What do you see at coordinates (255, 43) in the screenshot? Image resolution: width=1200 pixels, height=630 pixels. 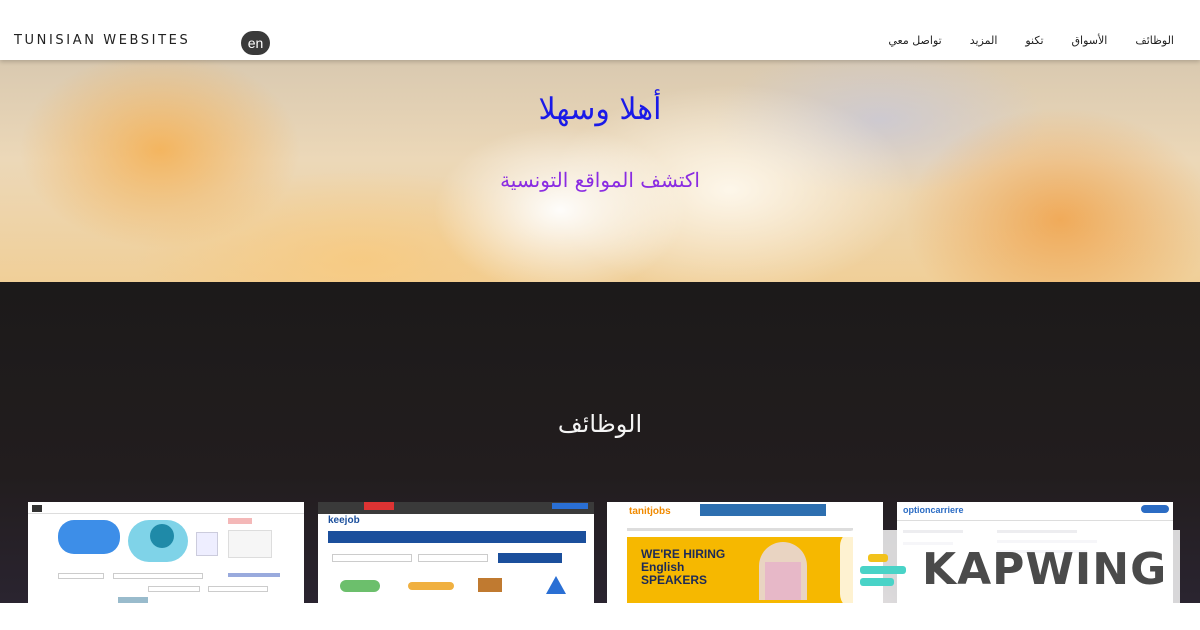 I see `language-toggle-button: en` at bounding box center [255, 43].